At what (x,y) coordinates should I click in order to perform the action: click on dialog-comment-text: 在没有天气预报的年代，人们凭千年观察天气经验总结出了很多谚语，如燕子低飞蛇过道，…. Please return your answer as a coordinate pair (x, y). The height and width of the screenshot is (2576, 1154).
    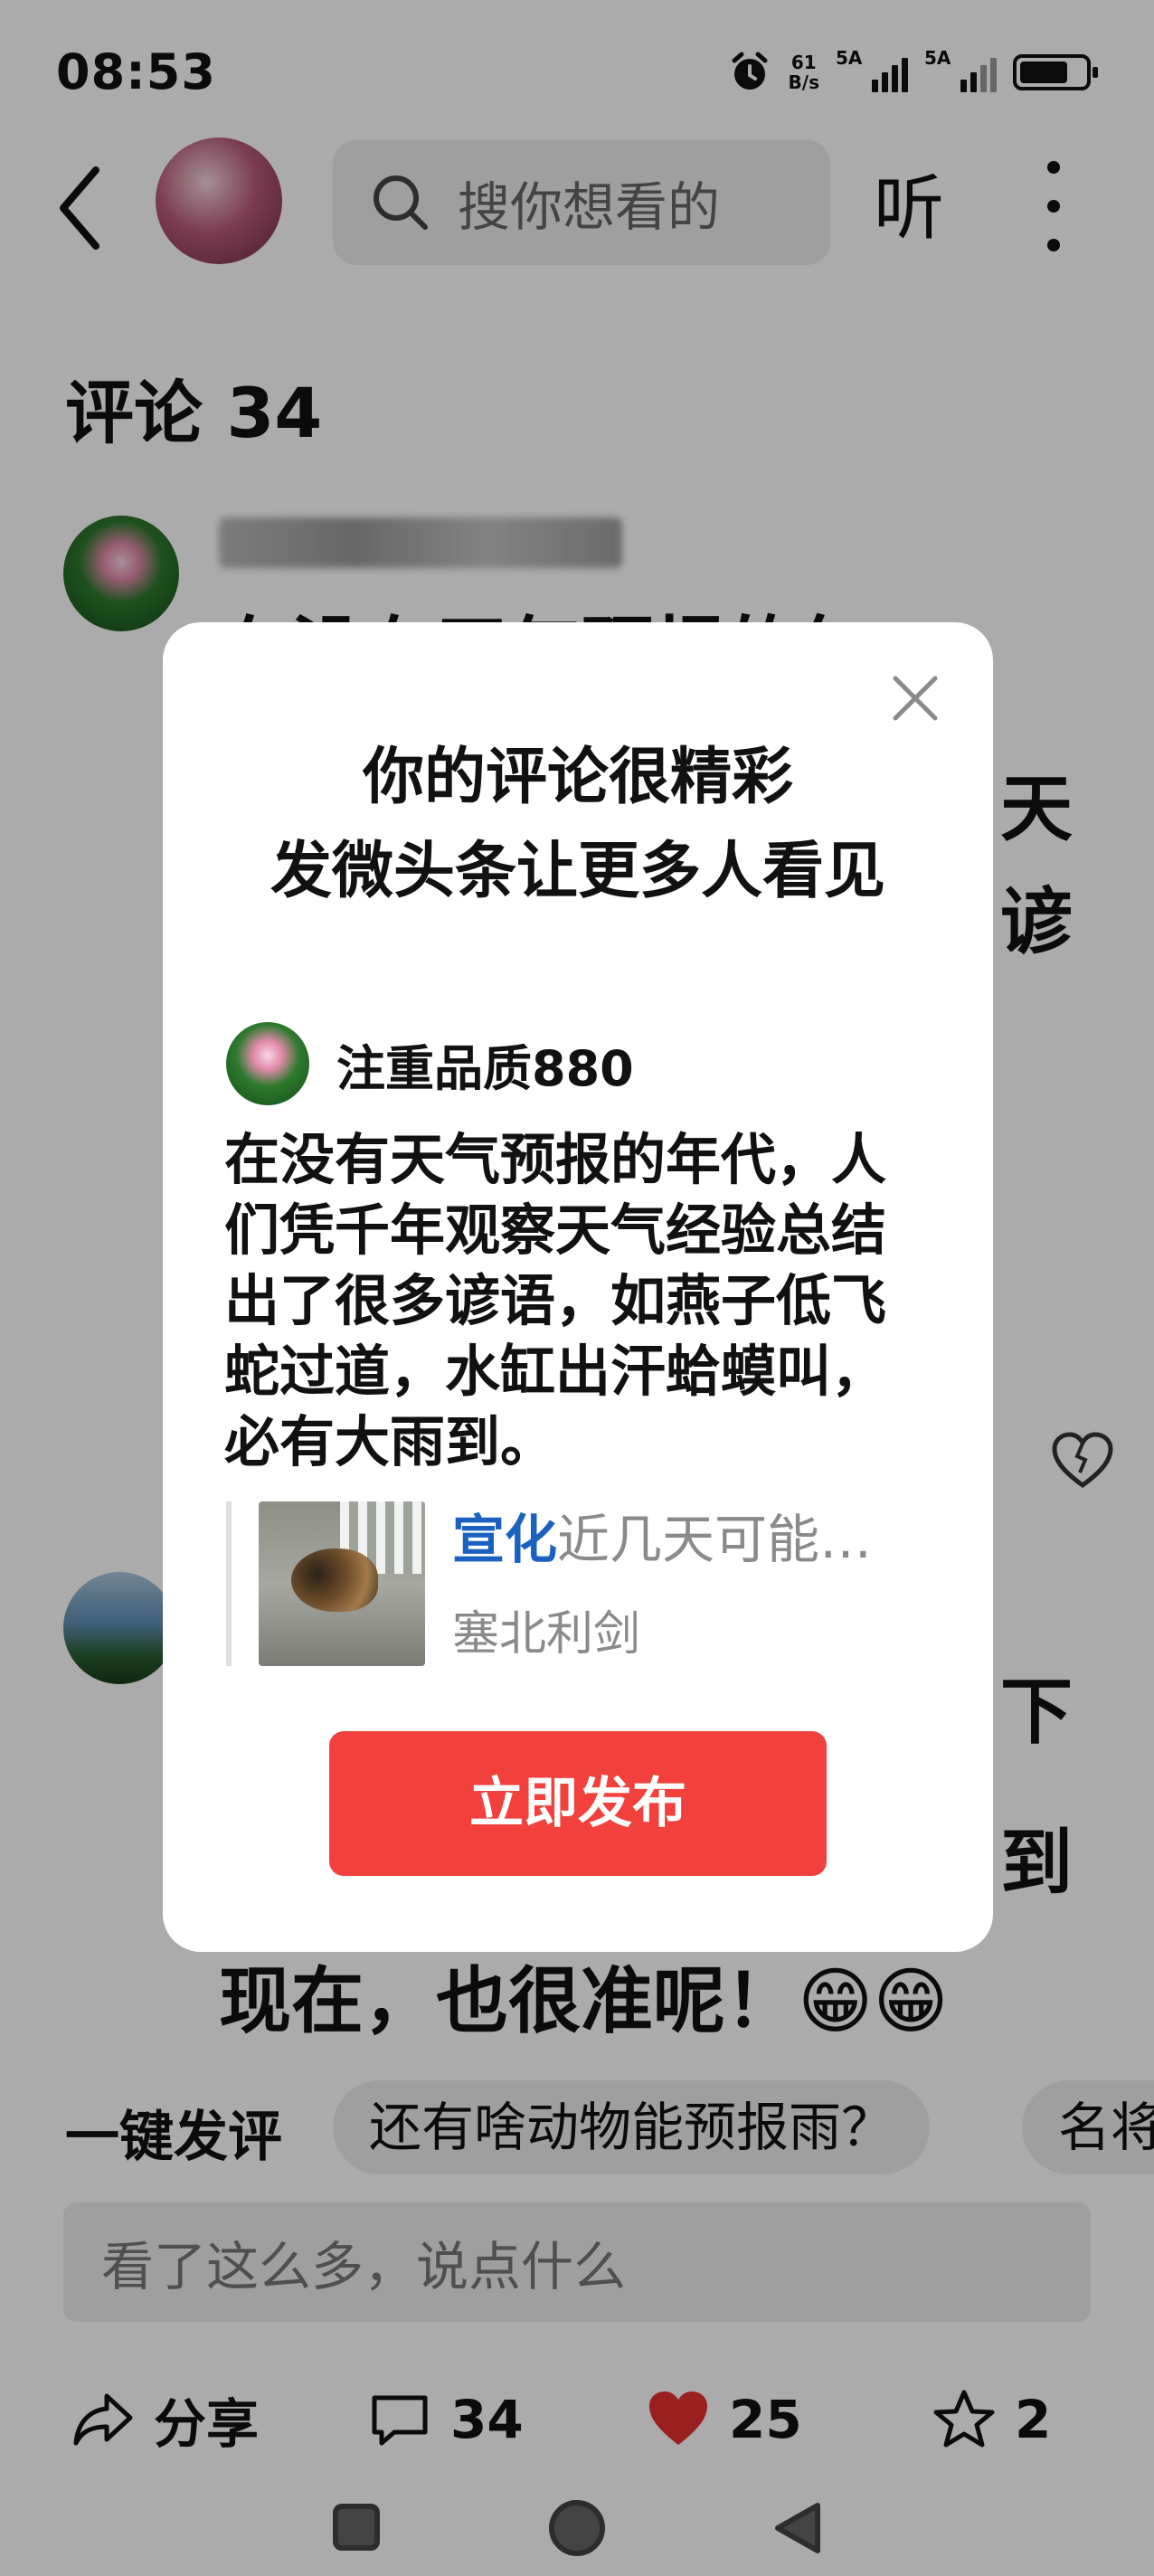
    Looking at the image, I should click on (555, 1301).